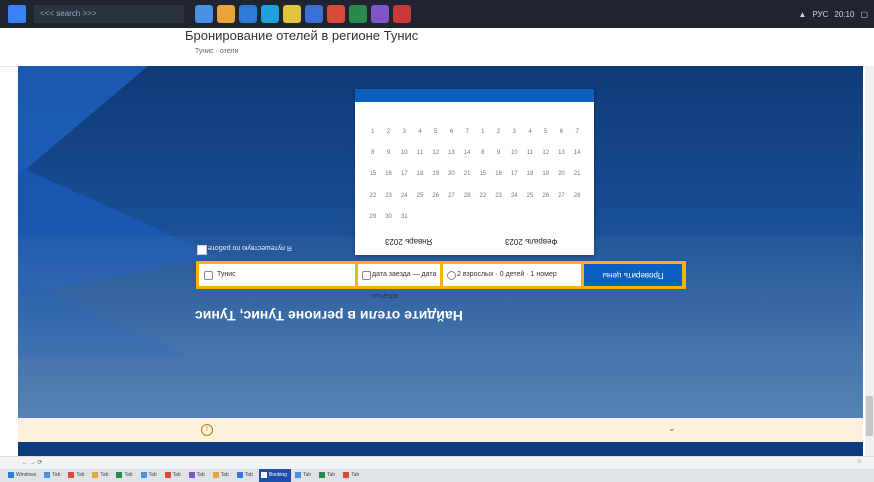 This screenshot has width=874, height=482. Describe the element at coordinates (869, 416) in the screenshot. I see `scrollbar-thumb` at that location.